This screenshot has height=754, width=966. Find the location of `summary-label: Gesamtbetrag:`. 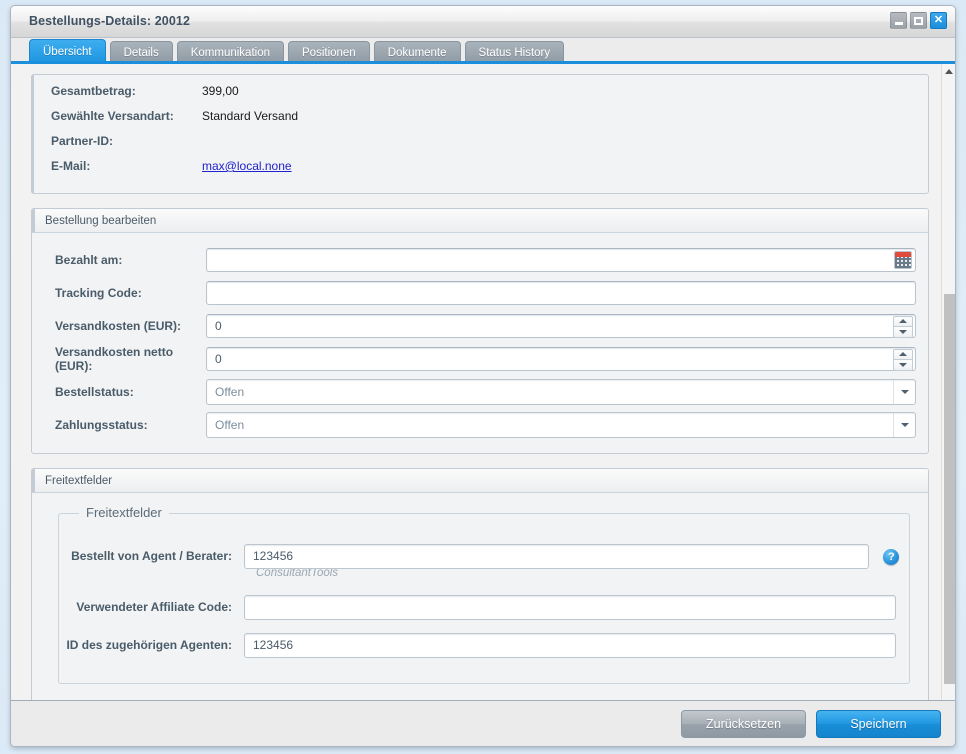

summary-label: Gesamtbetrag: is located at coordinates (93, 91).